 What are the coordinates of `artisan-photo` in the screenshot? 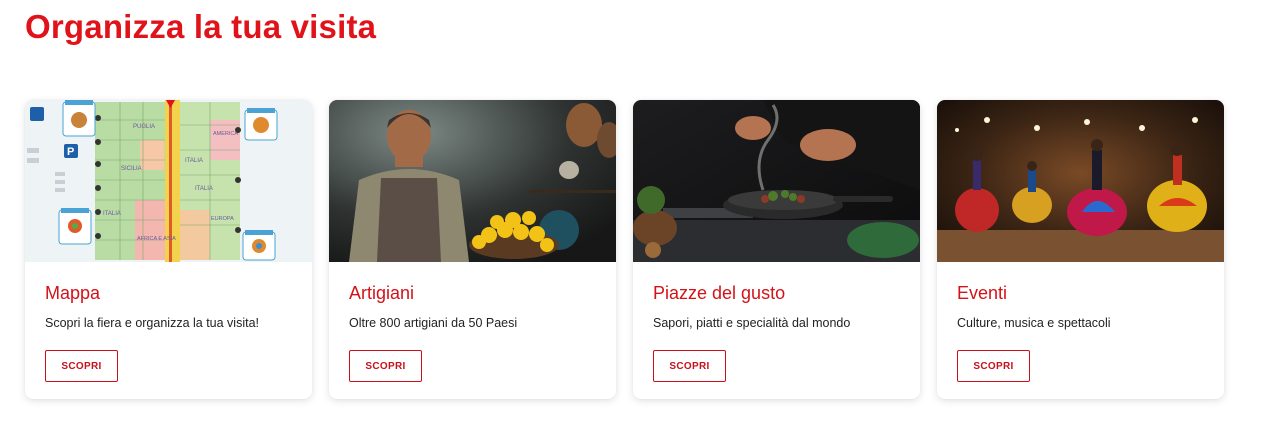 It's located at (472, 181).